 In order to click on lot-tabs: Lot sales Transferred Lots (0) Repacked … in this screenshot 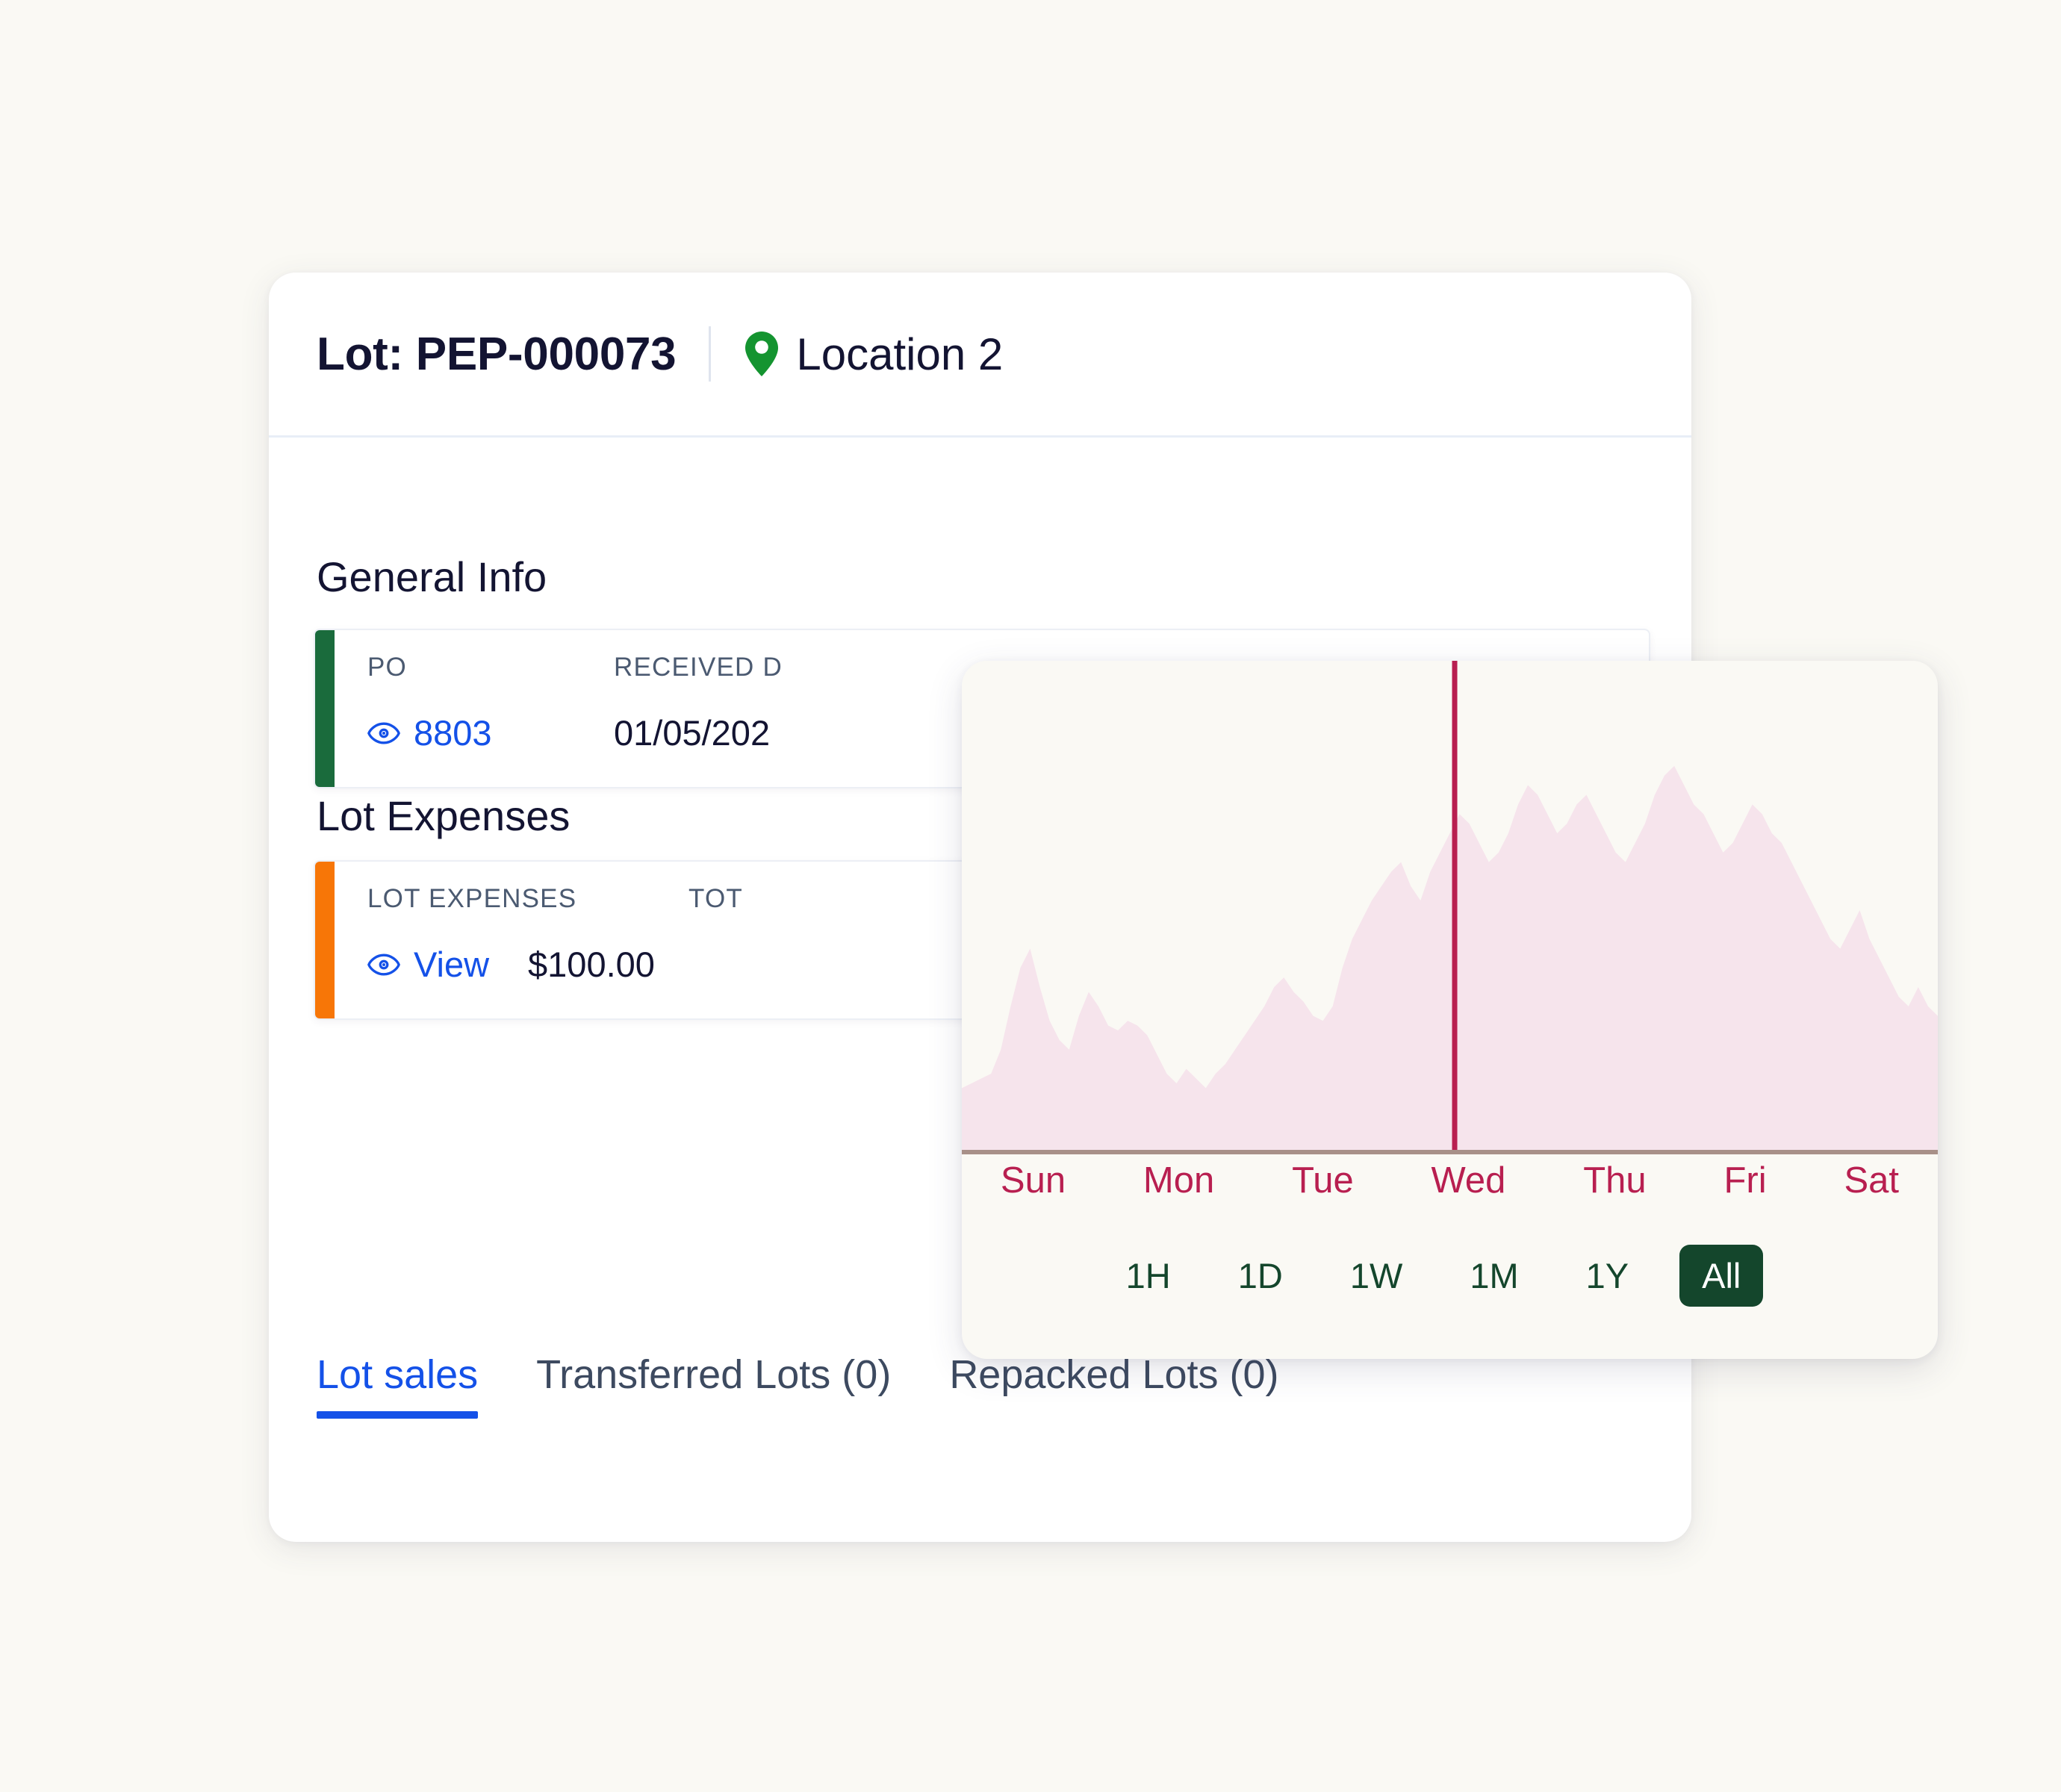, I will do `click(798, 1385)`.